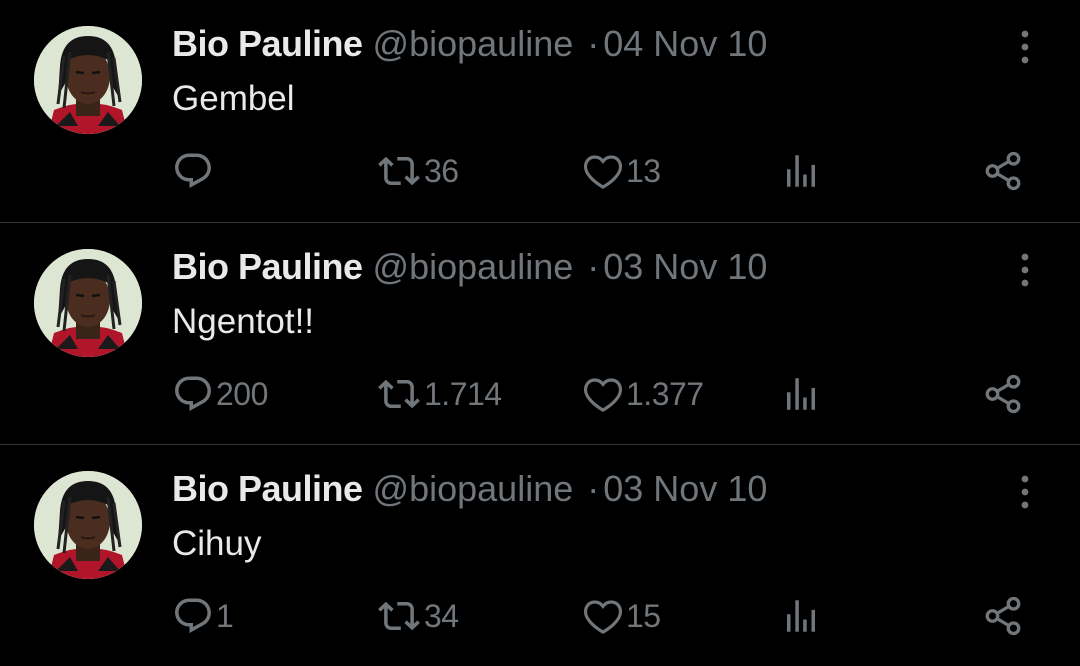  I want to click on like-count: 13, so click(643, 170).